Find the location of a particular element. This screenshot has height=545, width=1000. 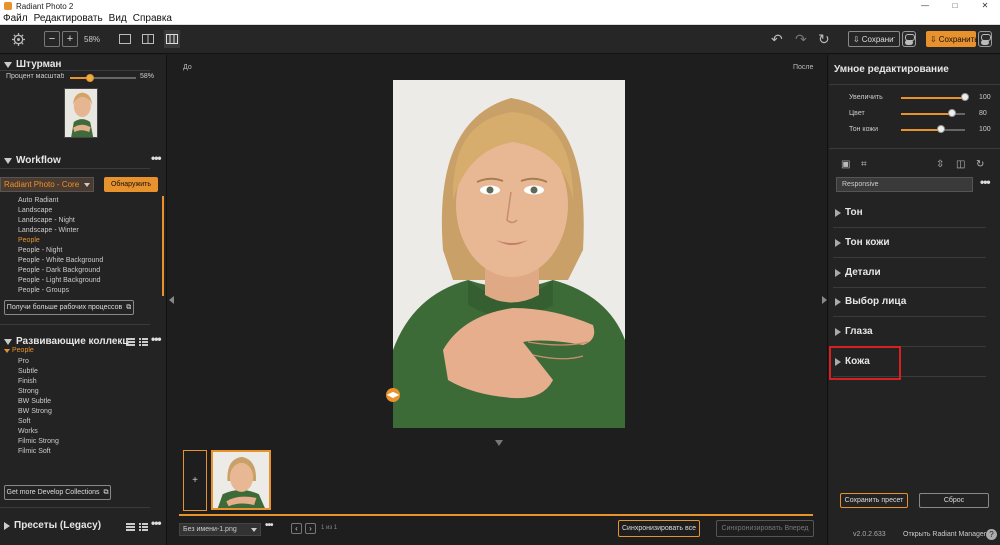

navigator-thumbnail is located at coordinates (81, 113).